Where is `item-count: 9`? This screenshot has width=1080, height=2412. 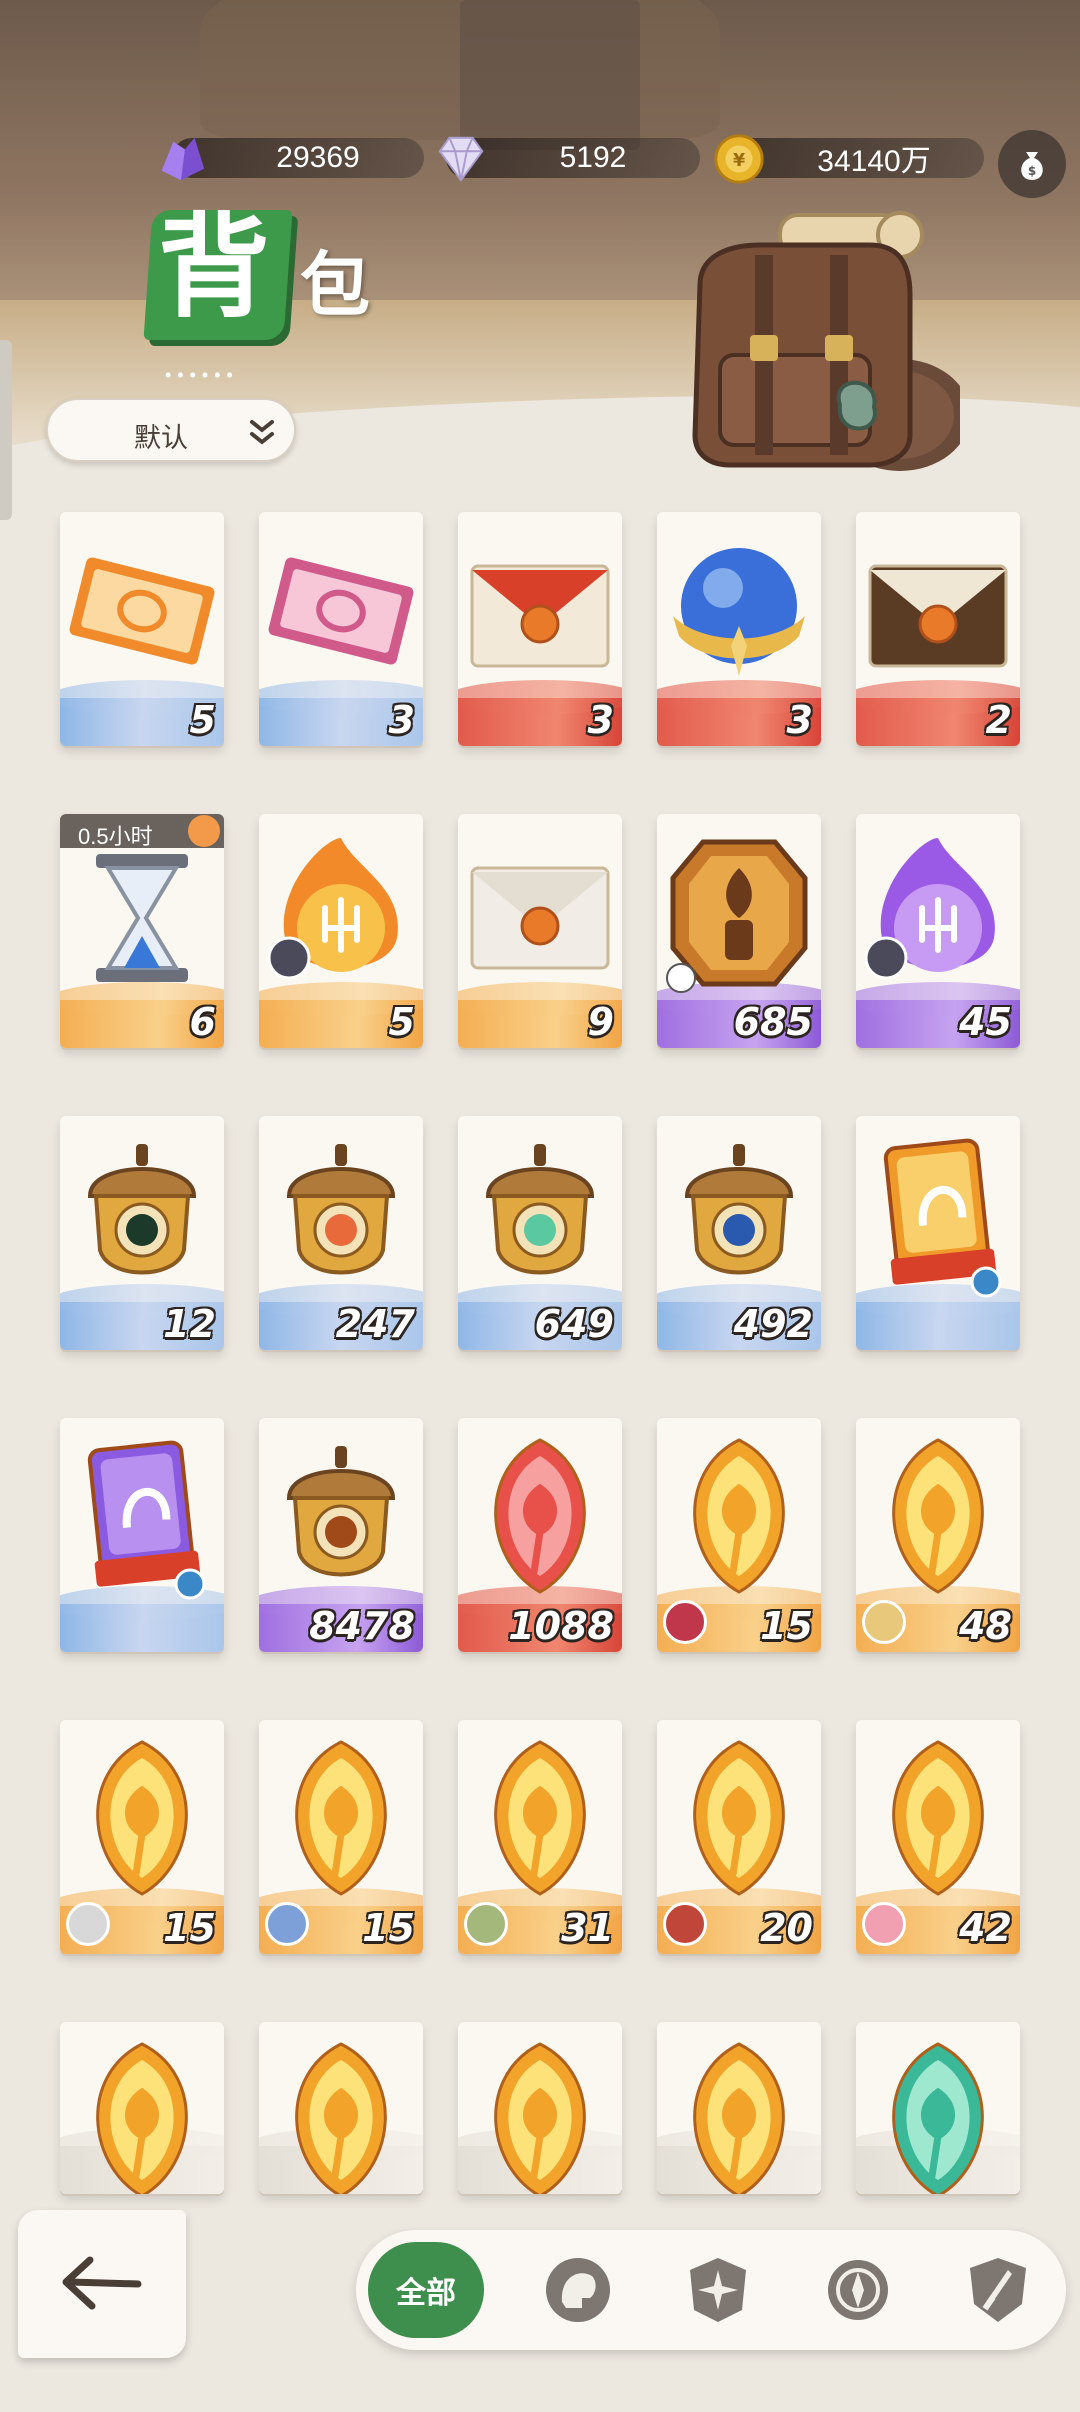 item-count: 9 is located at coordinates (600, 1022).